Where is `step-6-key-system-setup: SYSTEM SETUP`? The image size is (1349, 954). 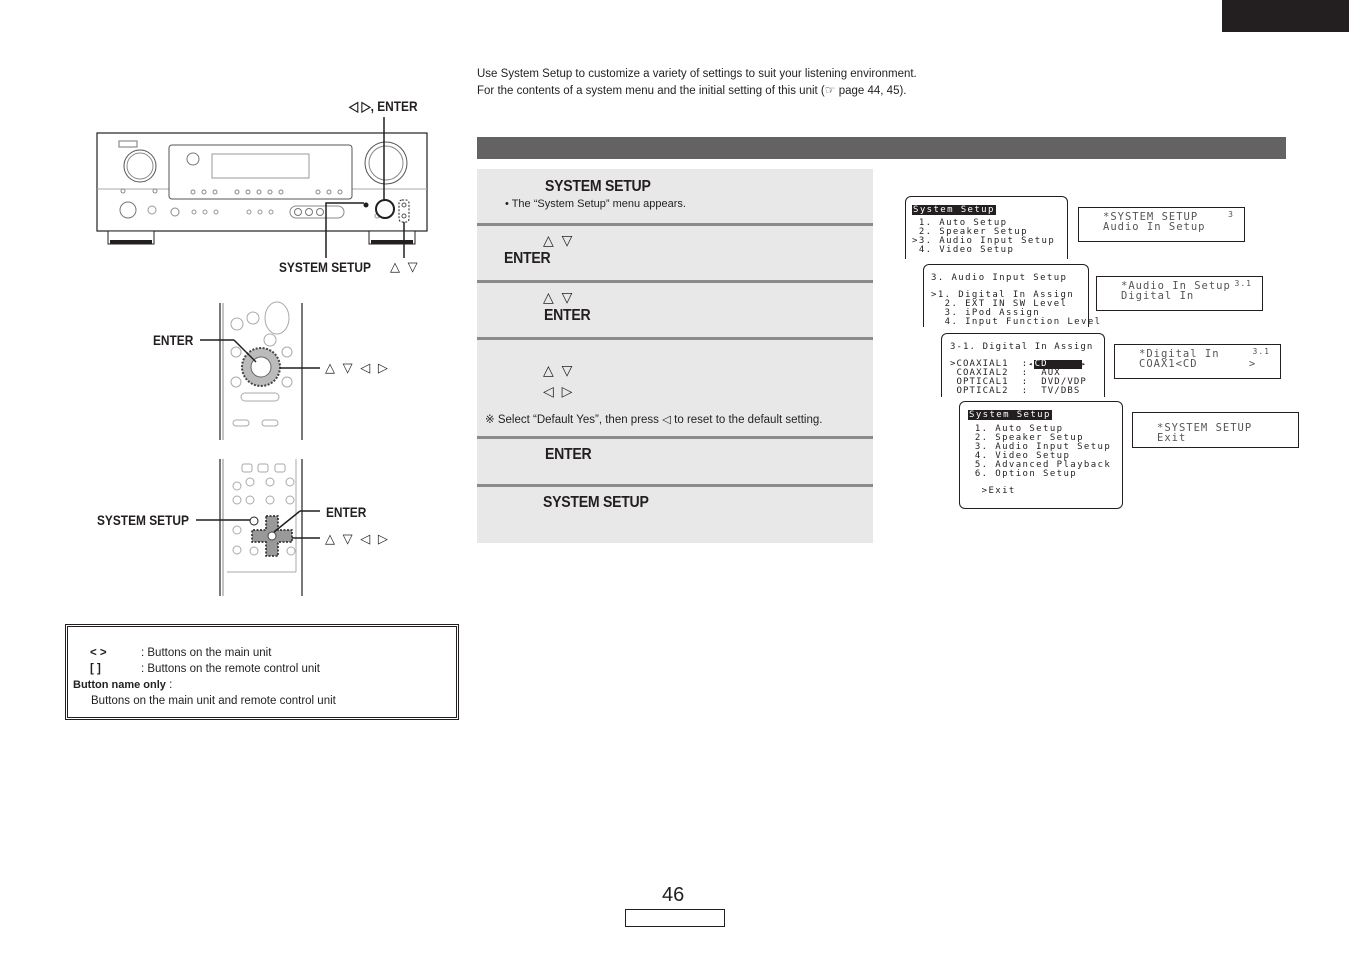 step-6-key-system-setup: SYSTEM SETUP is located at coordinates (596, 502).